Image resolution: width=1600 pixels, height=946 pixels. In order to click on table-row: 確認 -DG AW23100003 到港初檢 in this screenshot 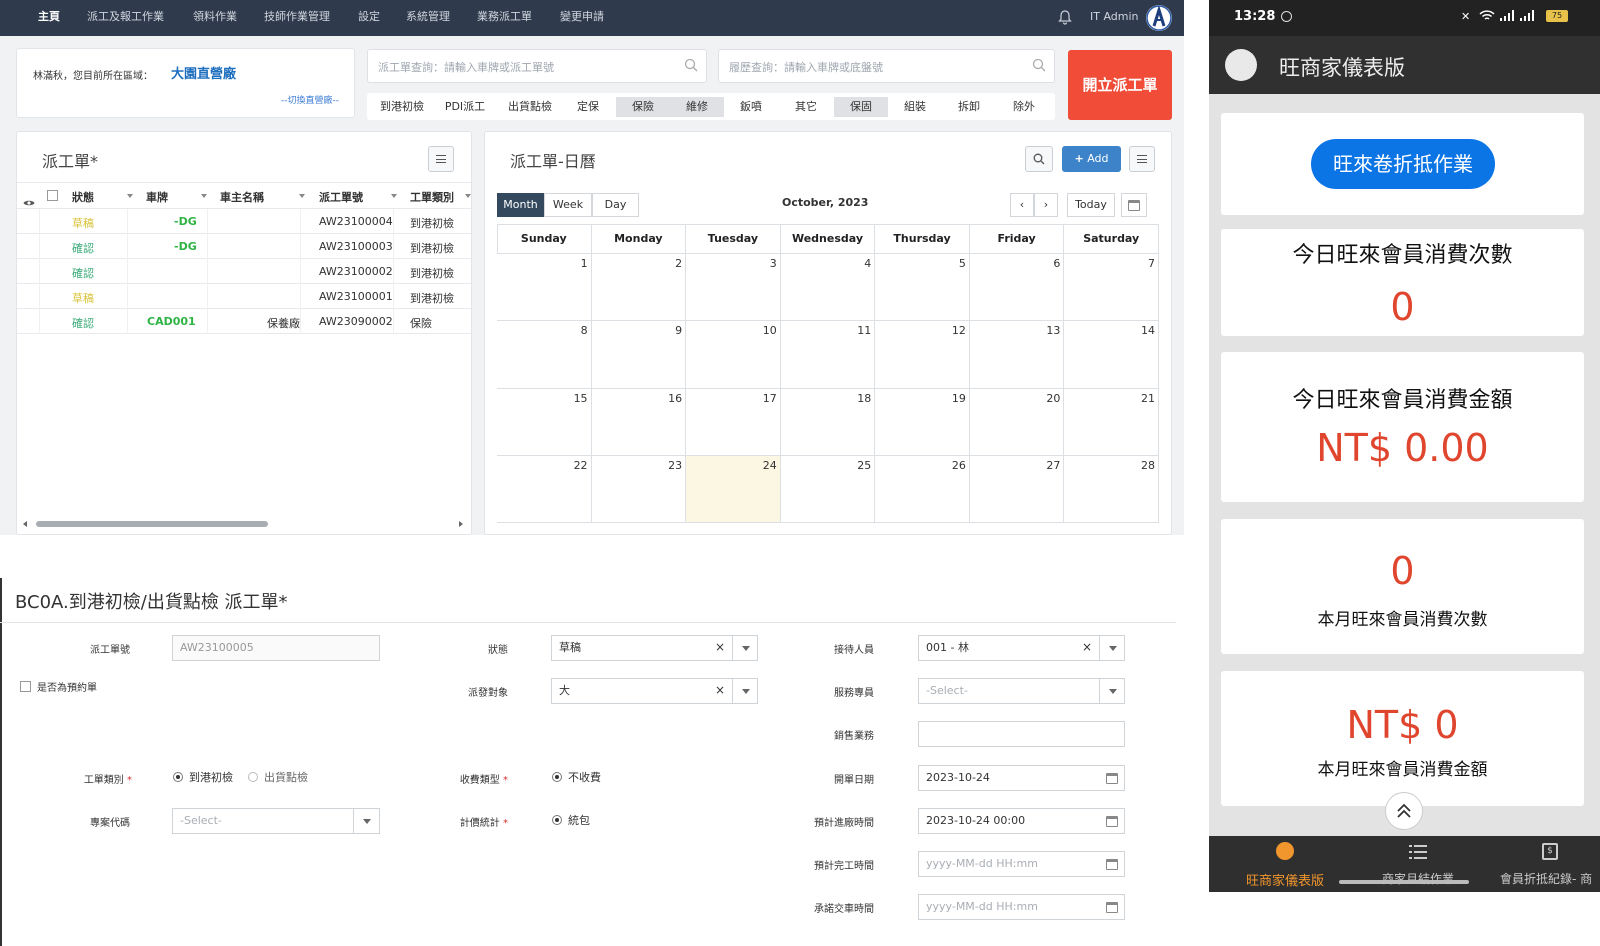, I will do `click(244, 246)`.